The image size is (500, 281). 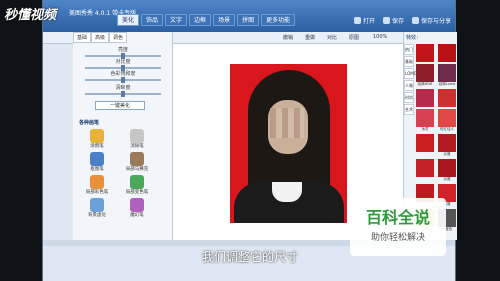 I want to click on tab-collage: 拼图, so click(x=248, y=20).